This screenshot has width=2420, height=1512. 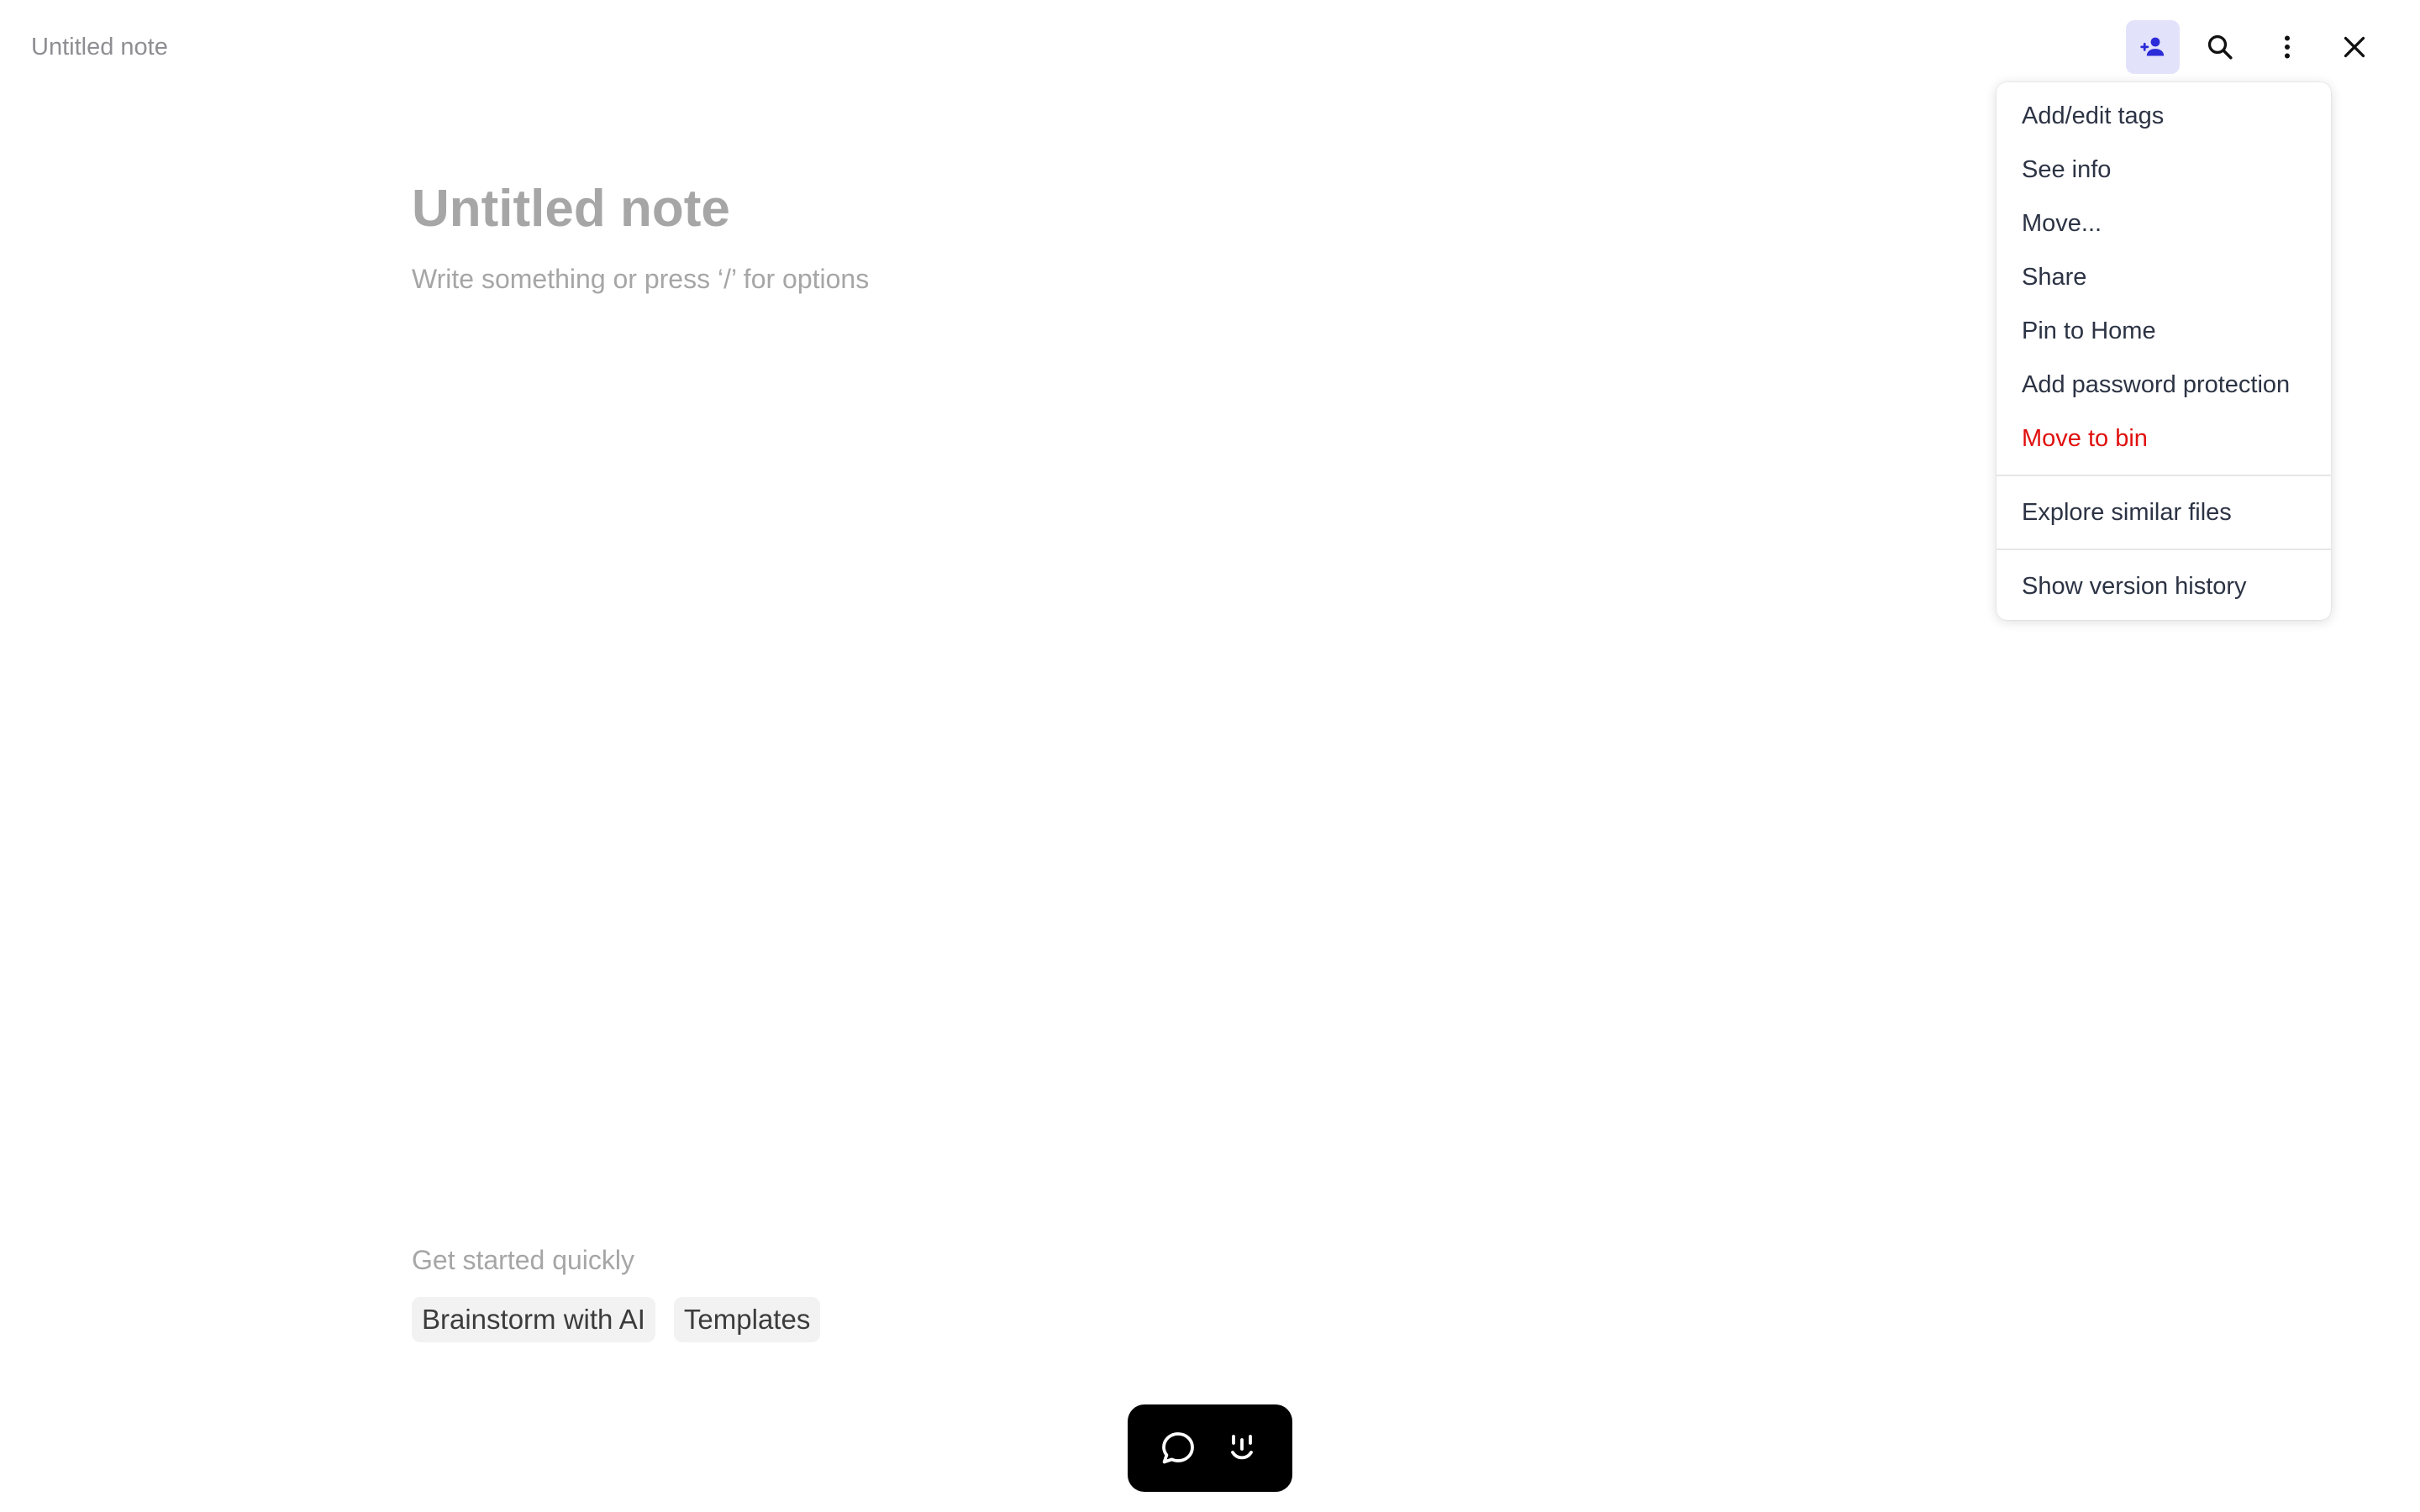 I want to click on more-vertical-icon, so click(x=2287, y=47).